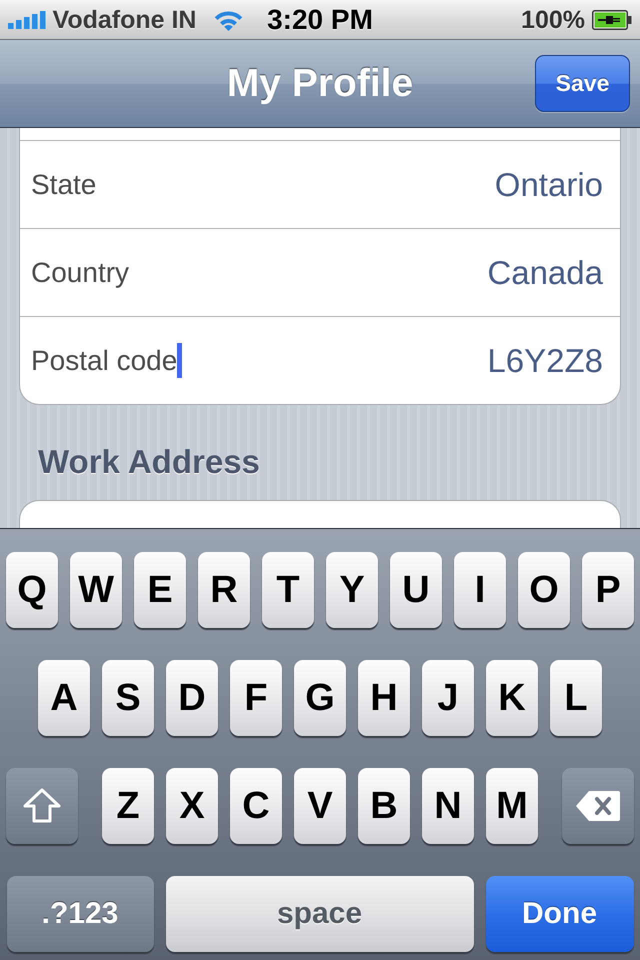 Image resolution: width=640 pixels, height=960 pixels. Describe the element at coordinates (128, 698) in the screenshot. I see `letter-key: S` at that location.